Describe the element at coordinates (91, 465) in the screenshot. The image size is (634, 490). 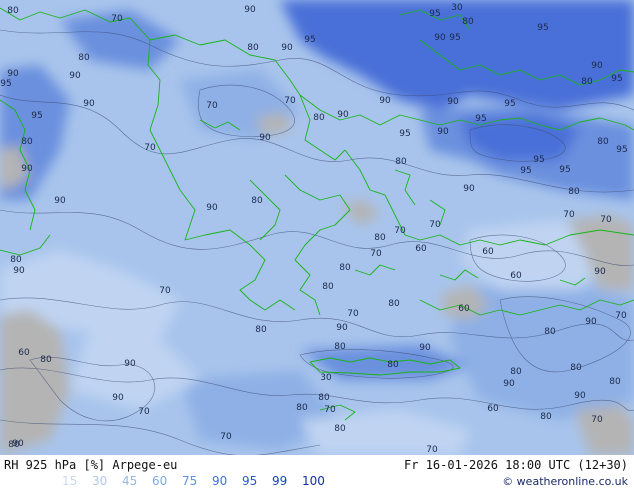
I see `map-title: RH 925 hPa [%] Arpege-eu` at that location.